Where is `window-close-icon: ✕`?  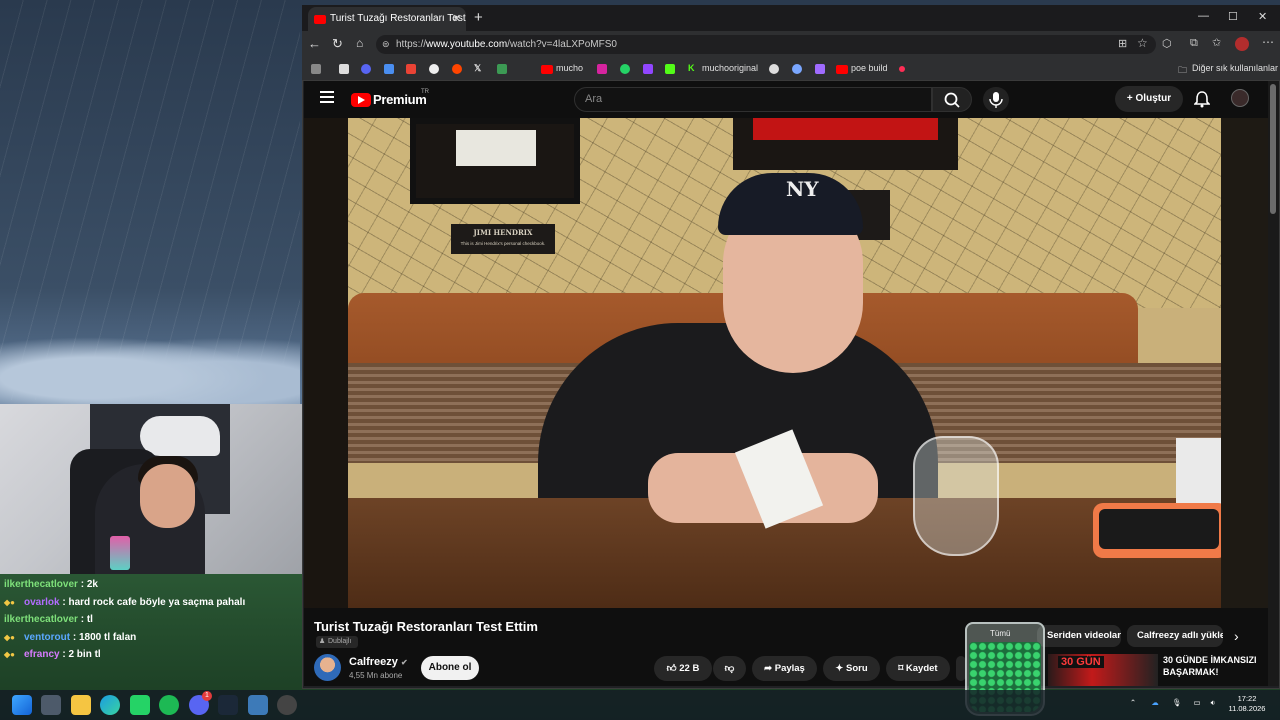
window-close-icon: ✕ is located at coordinates (1262, 16).